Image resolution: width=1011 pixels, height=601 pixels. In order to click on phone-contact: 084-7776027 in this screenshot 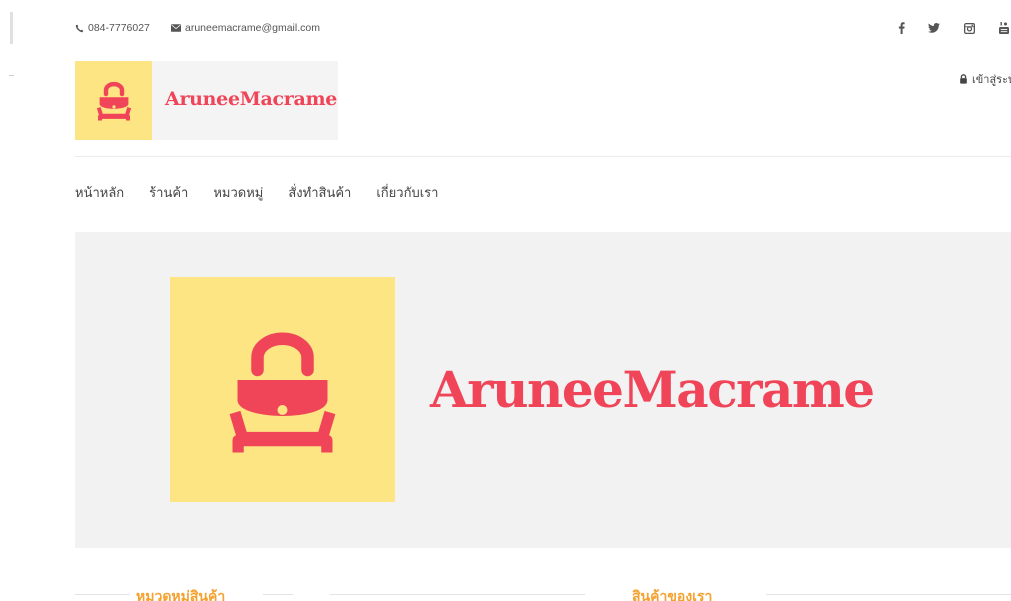, I will do `click(112, 28)`.